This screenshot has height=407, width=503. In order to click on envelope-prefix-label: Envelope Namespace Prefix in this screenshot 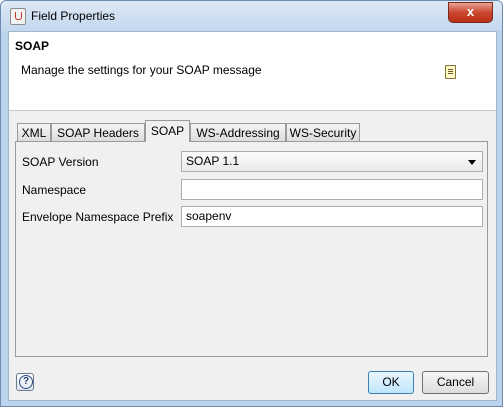, I will do `click(98, 217)`.